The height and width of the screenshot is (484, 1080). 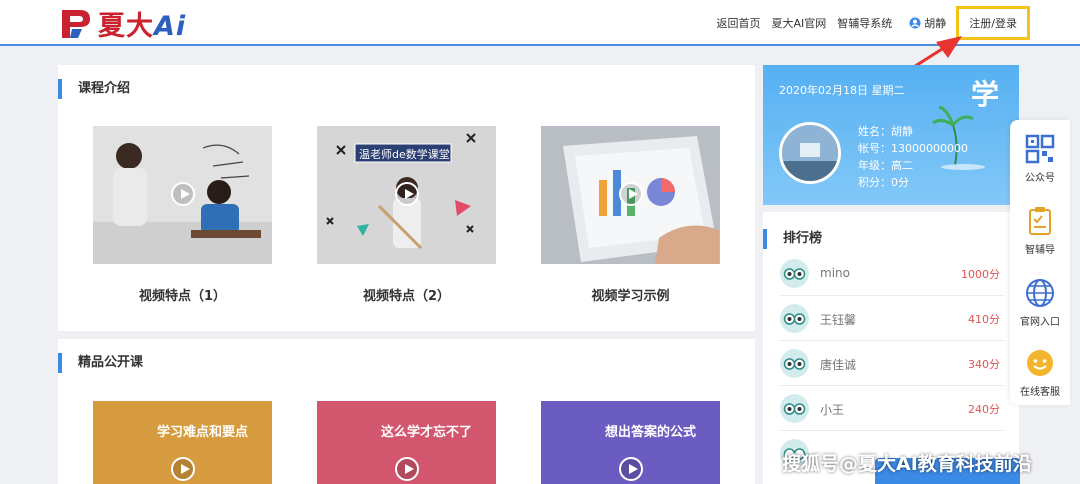 I want to click on side-item-label: 官网入口, so click(x=1040, y=322).